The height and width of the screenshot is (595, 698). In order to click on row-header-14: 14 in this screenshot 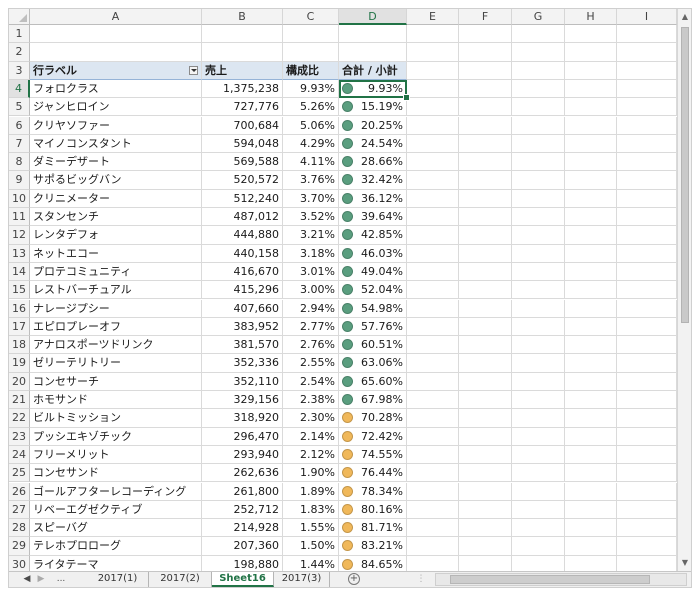, I will do `click(19, 272)`.